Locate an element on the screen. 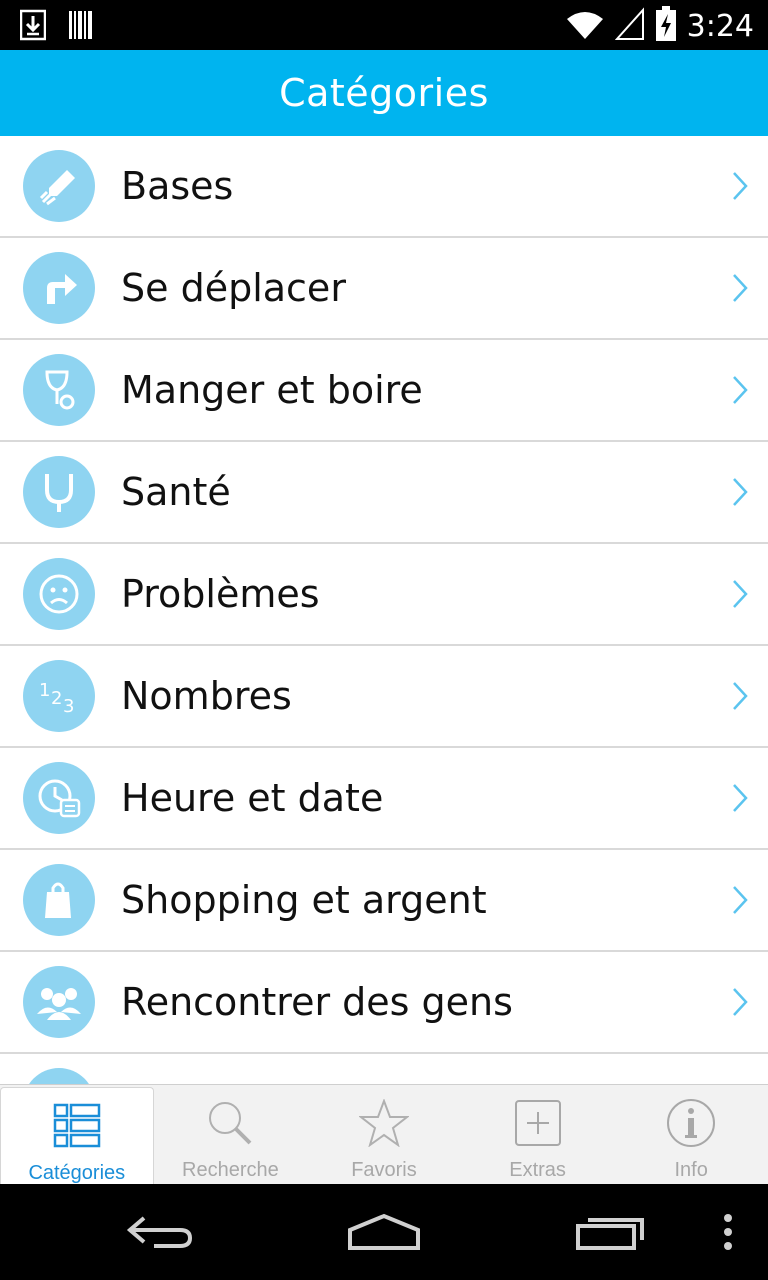  category-row-shopping-et-argent: Shopping et argent is located at coordinates (384, 901).